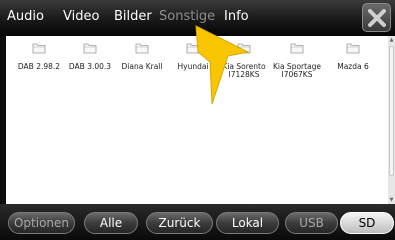 Image resolution: width=395 pixels, height=240 pixels. I want to click on alle-button: Alle, so click(111, 223).